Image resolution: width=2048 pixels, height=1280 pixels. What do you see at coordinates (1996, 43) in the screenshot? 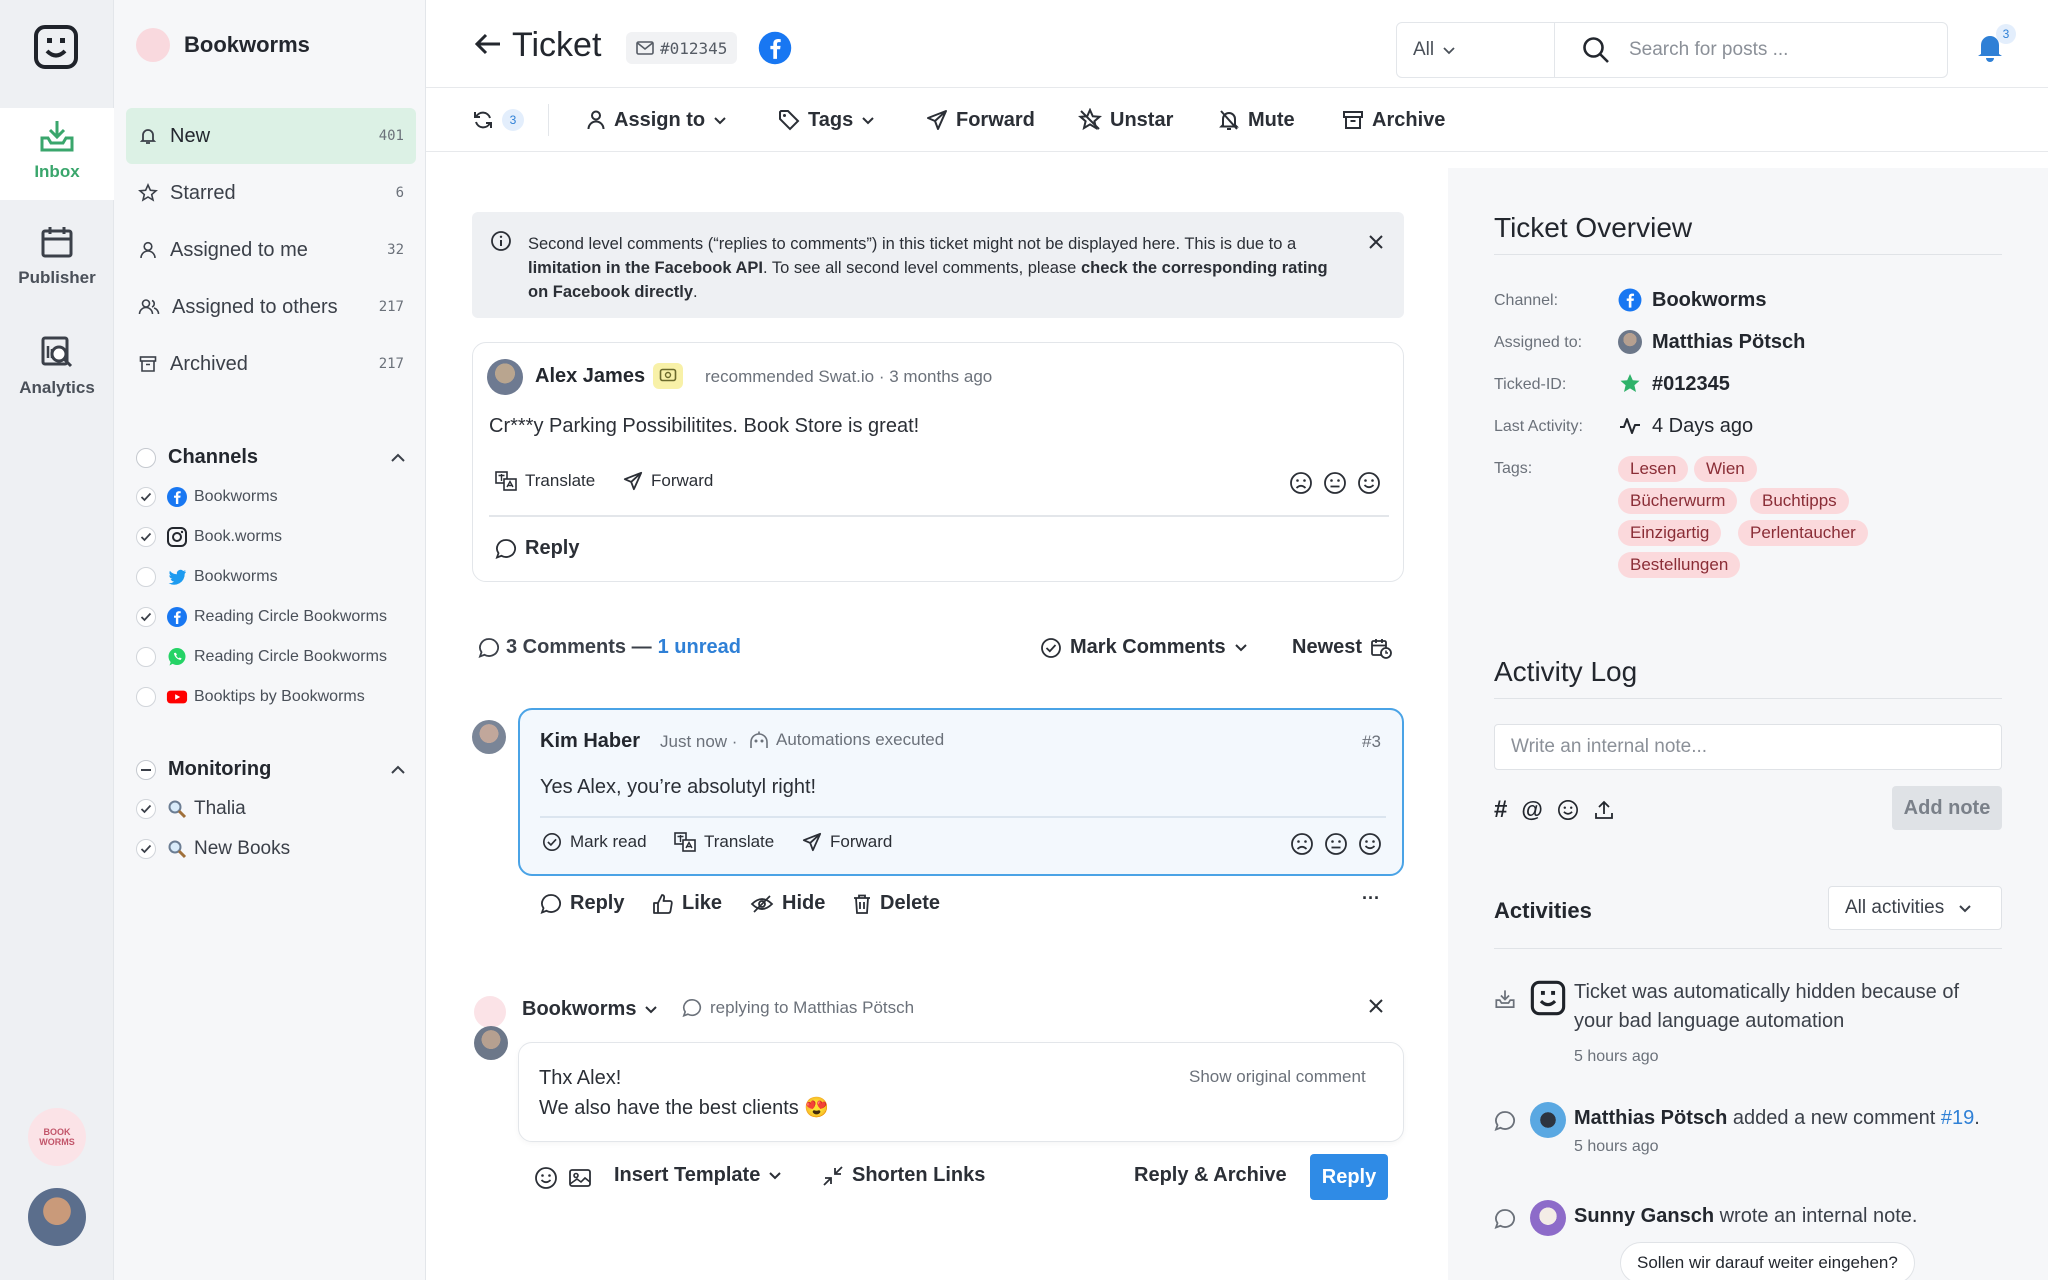
I see `notifications-button: 3` at bounding box center [1996, 43].